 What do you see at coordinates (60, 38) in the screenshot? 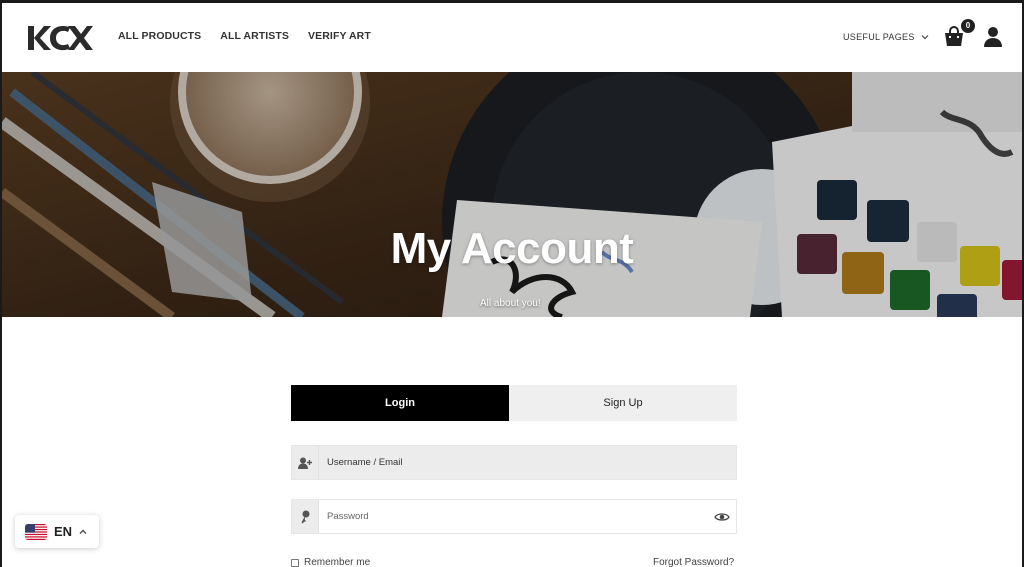
I see `brand-logo` at bounding box center [60, 38].